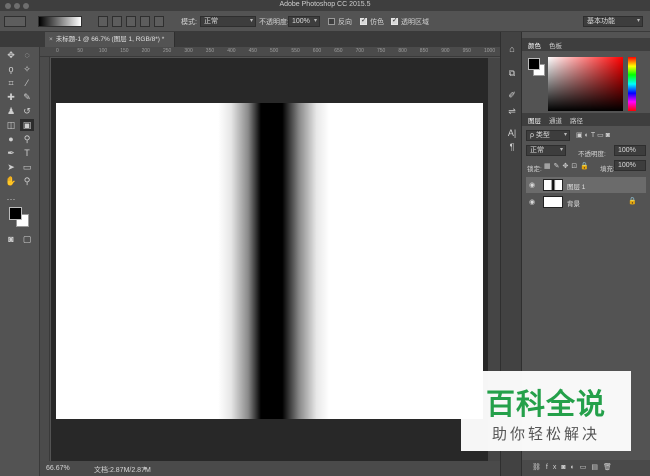  What do you see at coordinates (58, 468) in the screenshot?
I see `zoom-level: 66.67%` at bounding box center [58, 468].